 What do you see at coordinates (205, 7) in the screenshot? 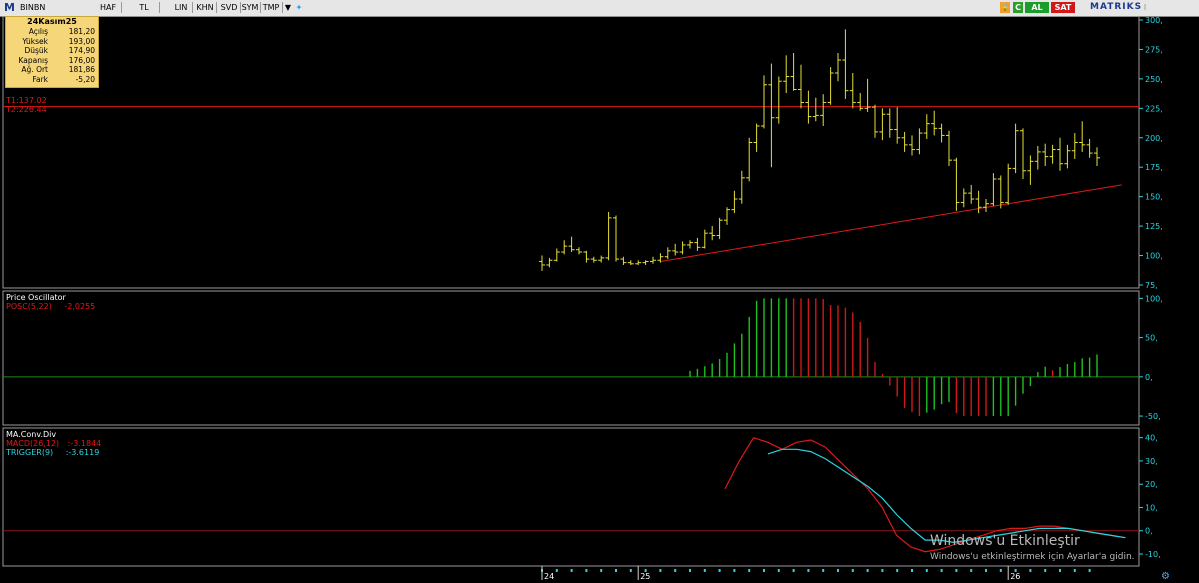
I see `candle-button: KHN` at bounding box center [205, 7].